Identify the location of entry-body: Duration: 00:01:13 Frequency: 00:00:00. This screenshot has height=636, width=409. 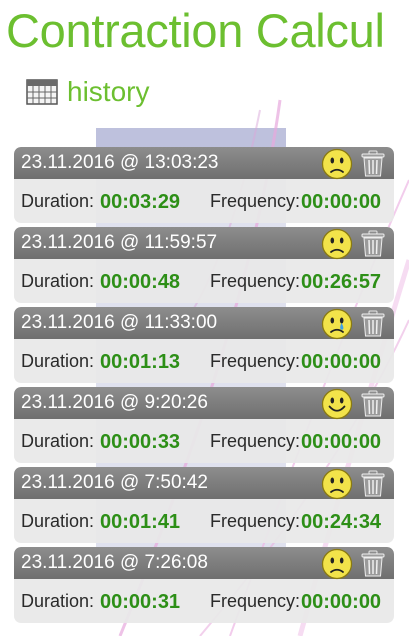
(204, 361).